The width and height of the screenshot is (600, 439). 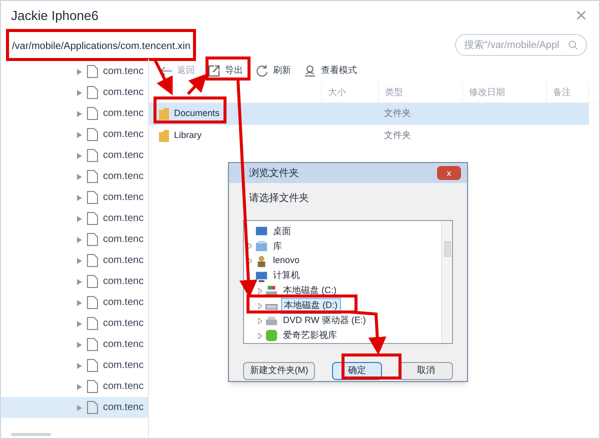 I want to click on folder-tree-item: 爱奇艺影视库, so click(x=310, y=335).